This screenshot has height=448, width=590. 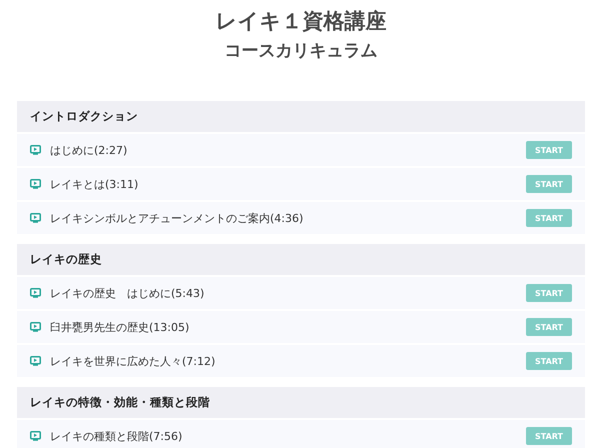 What do you see at coordinates (301, 402) in the screenshot?
I see `section-header: レイキの特徴・効能・種類と段階` at bounding box center [301, 402].